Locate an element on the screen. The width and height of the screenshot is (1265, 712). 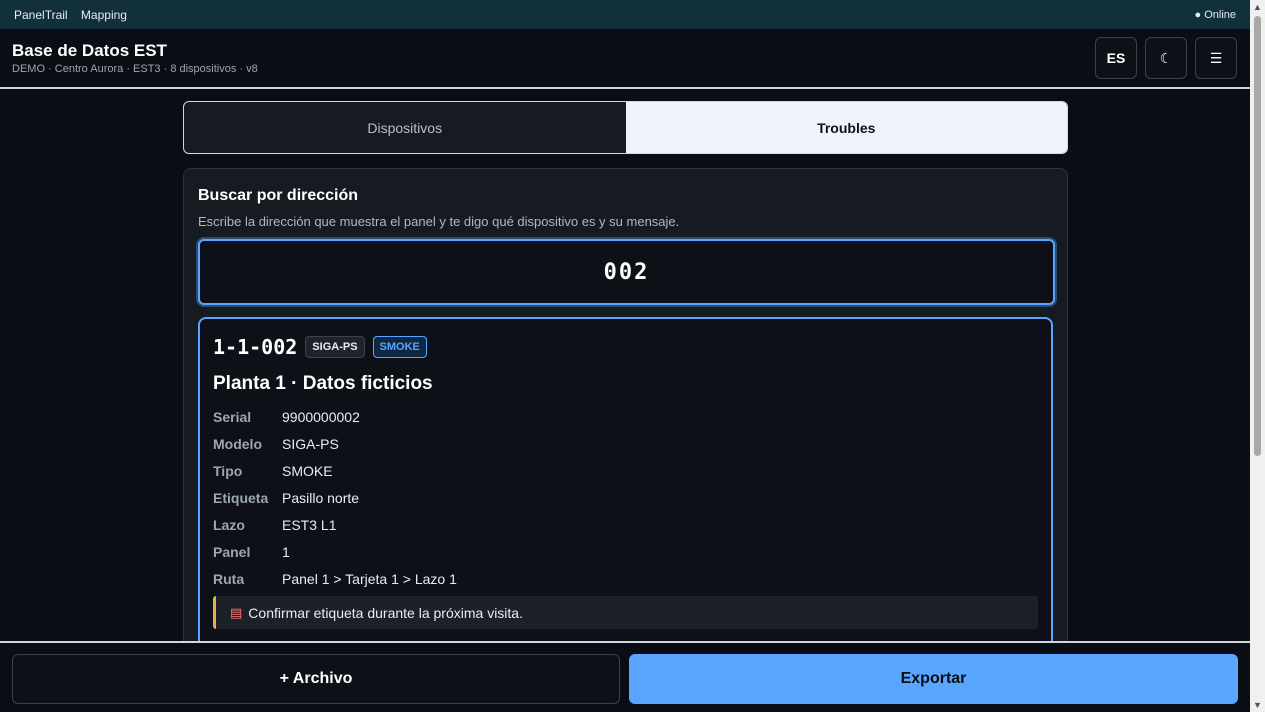
theme-toggle-button: ☾ is located at coordinates (1166, 58).